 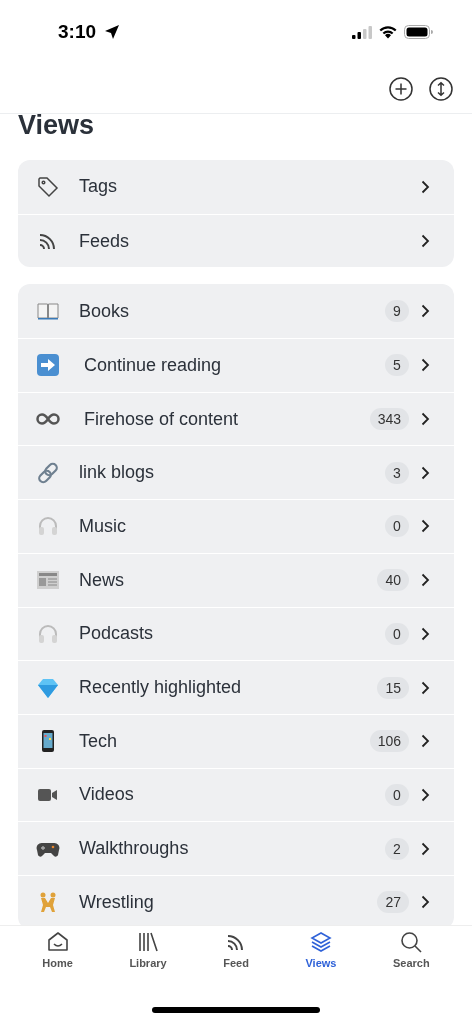 I want to click on view-row: Tech 106, so click(x=236, y=740).